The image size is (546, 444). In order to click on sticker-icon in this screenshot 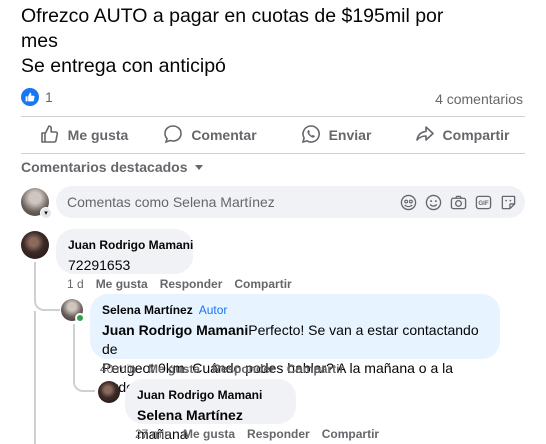, I will do `click(508, 202)`.